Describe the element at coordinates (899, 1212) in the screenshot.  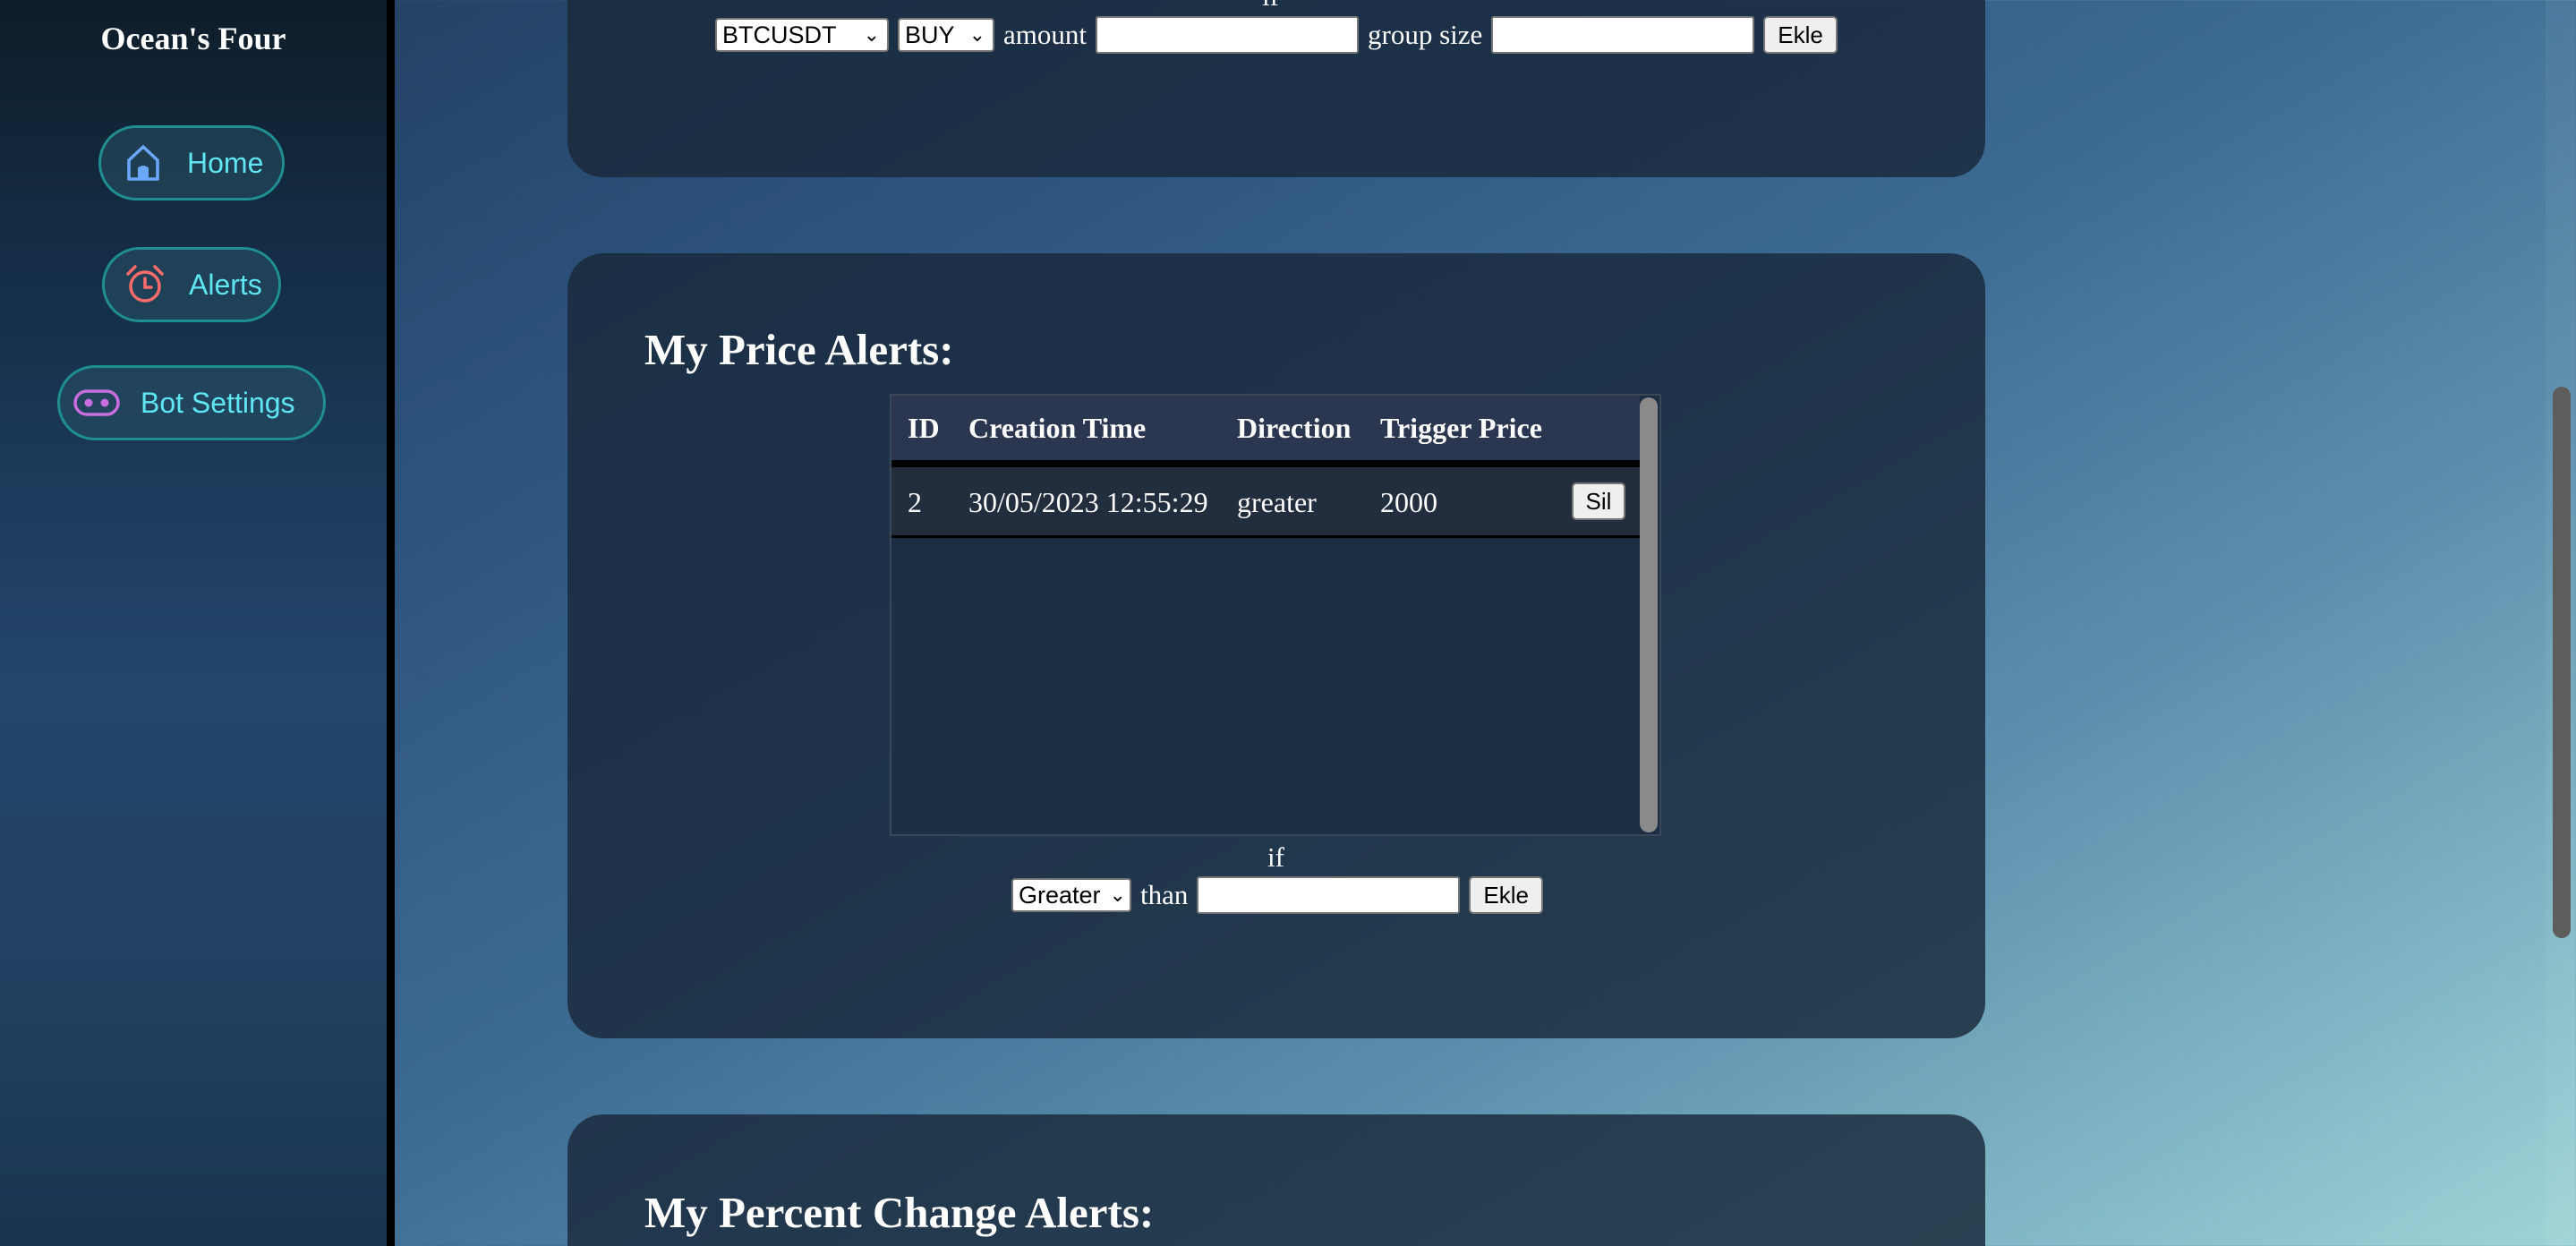
I see `percent-alerts-title: My Percent Change Alerts:` at that location.